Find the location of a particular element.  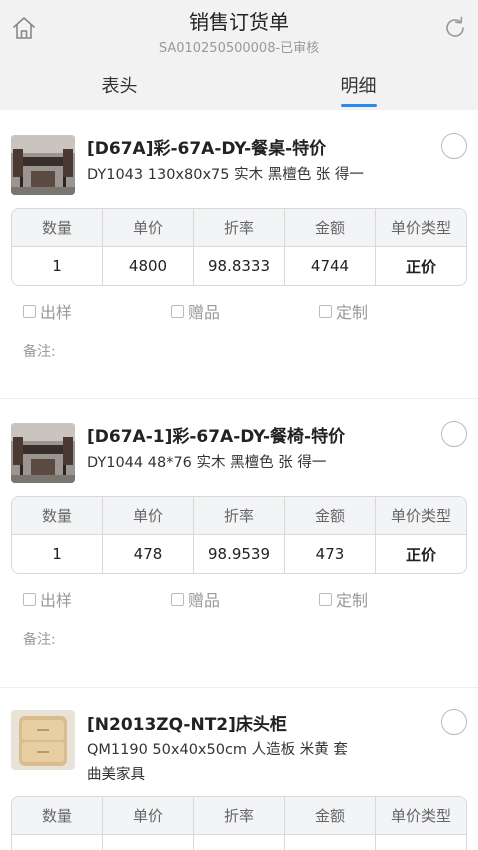

quantity-cell is located at coordinates (57, 842).